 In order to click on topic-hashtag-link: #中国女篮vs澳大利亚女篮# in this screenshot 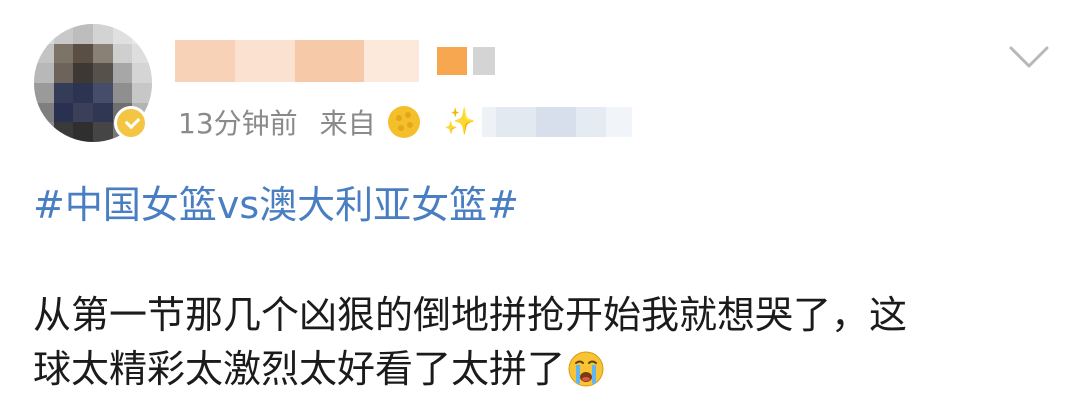, I will do `click(276, 201)`.